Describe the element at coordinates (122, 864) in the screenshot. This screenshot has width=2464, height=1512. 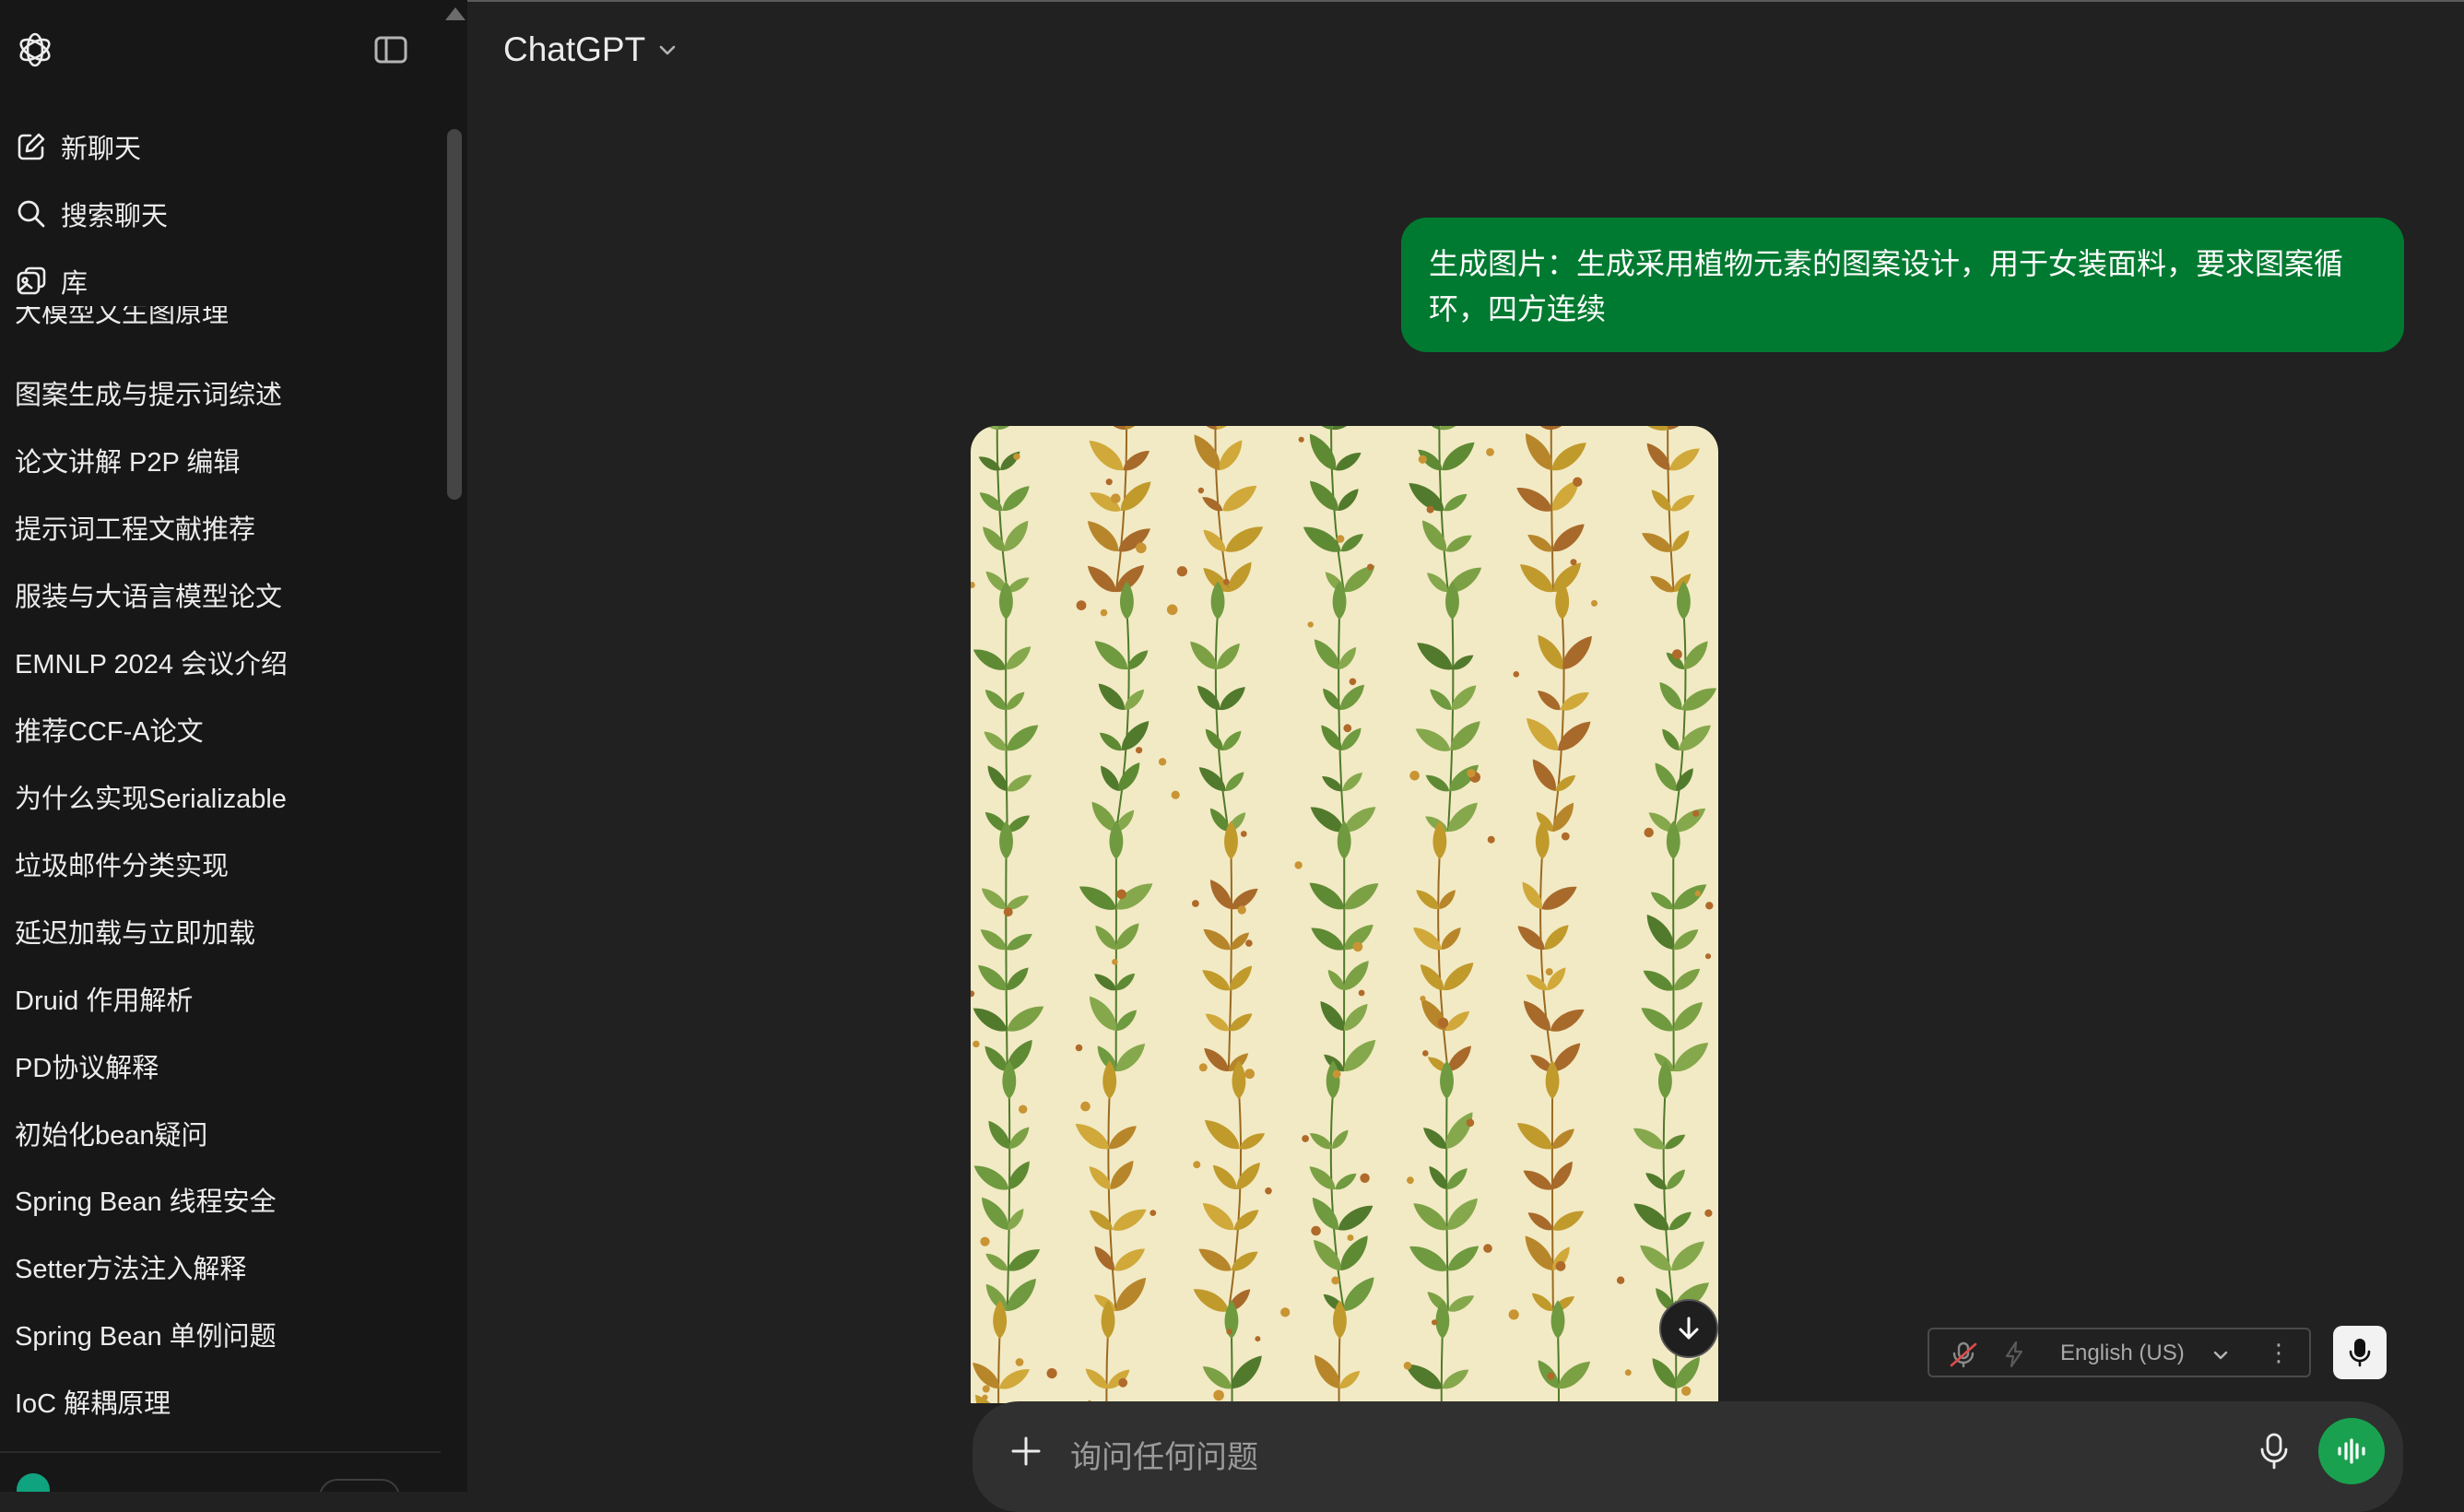
I see `history-item: 垃圾邮件分类实现` at that location.